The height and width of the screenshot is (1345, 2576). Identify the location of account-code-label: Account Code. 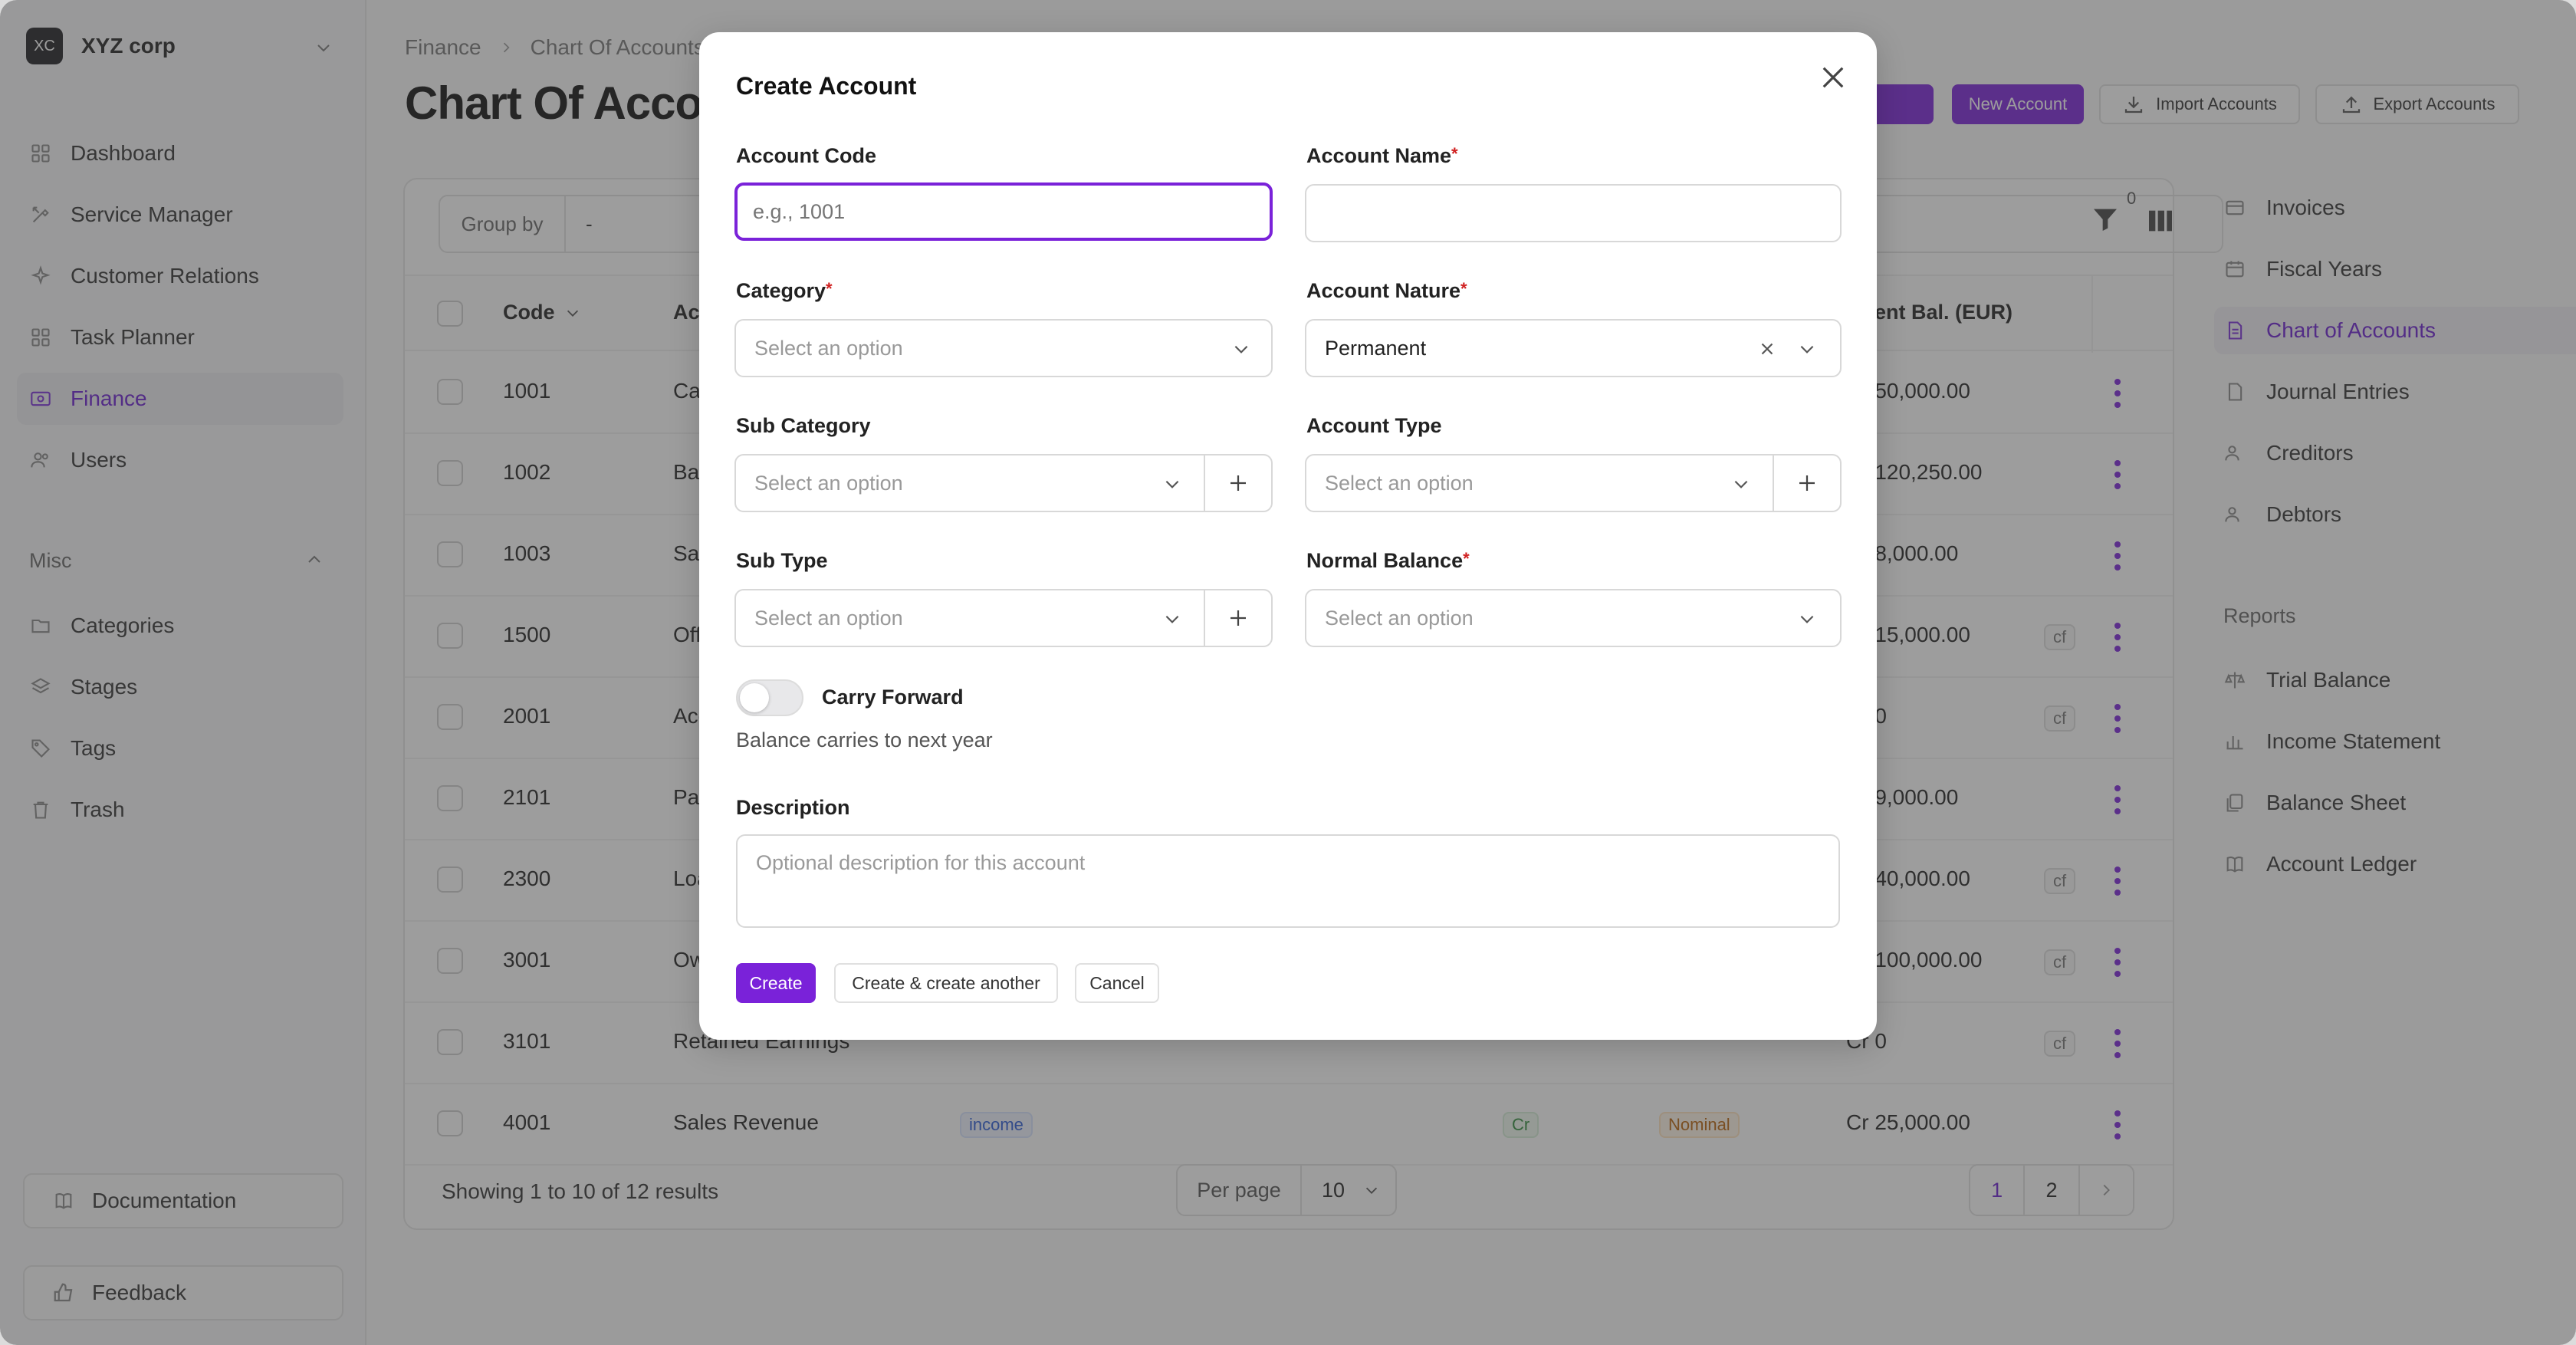
(807, 155).